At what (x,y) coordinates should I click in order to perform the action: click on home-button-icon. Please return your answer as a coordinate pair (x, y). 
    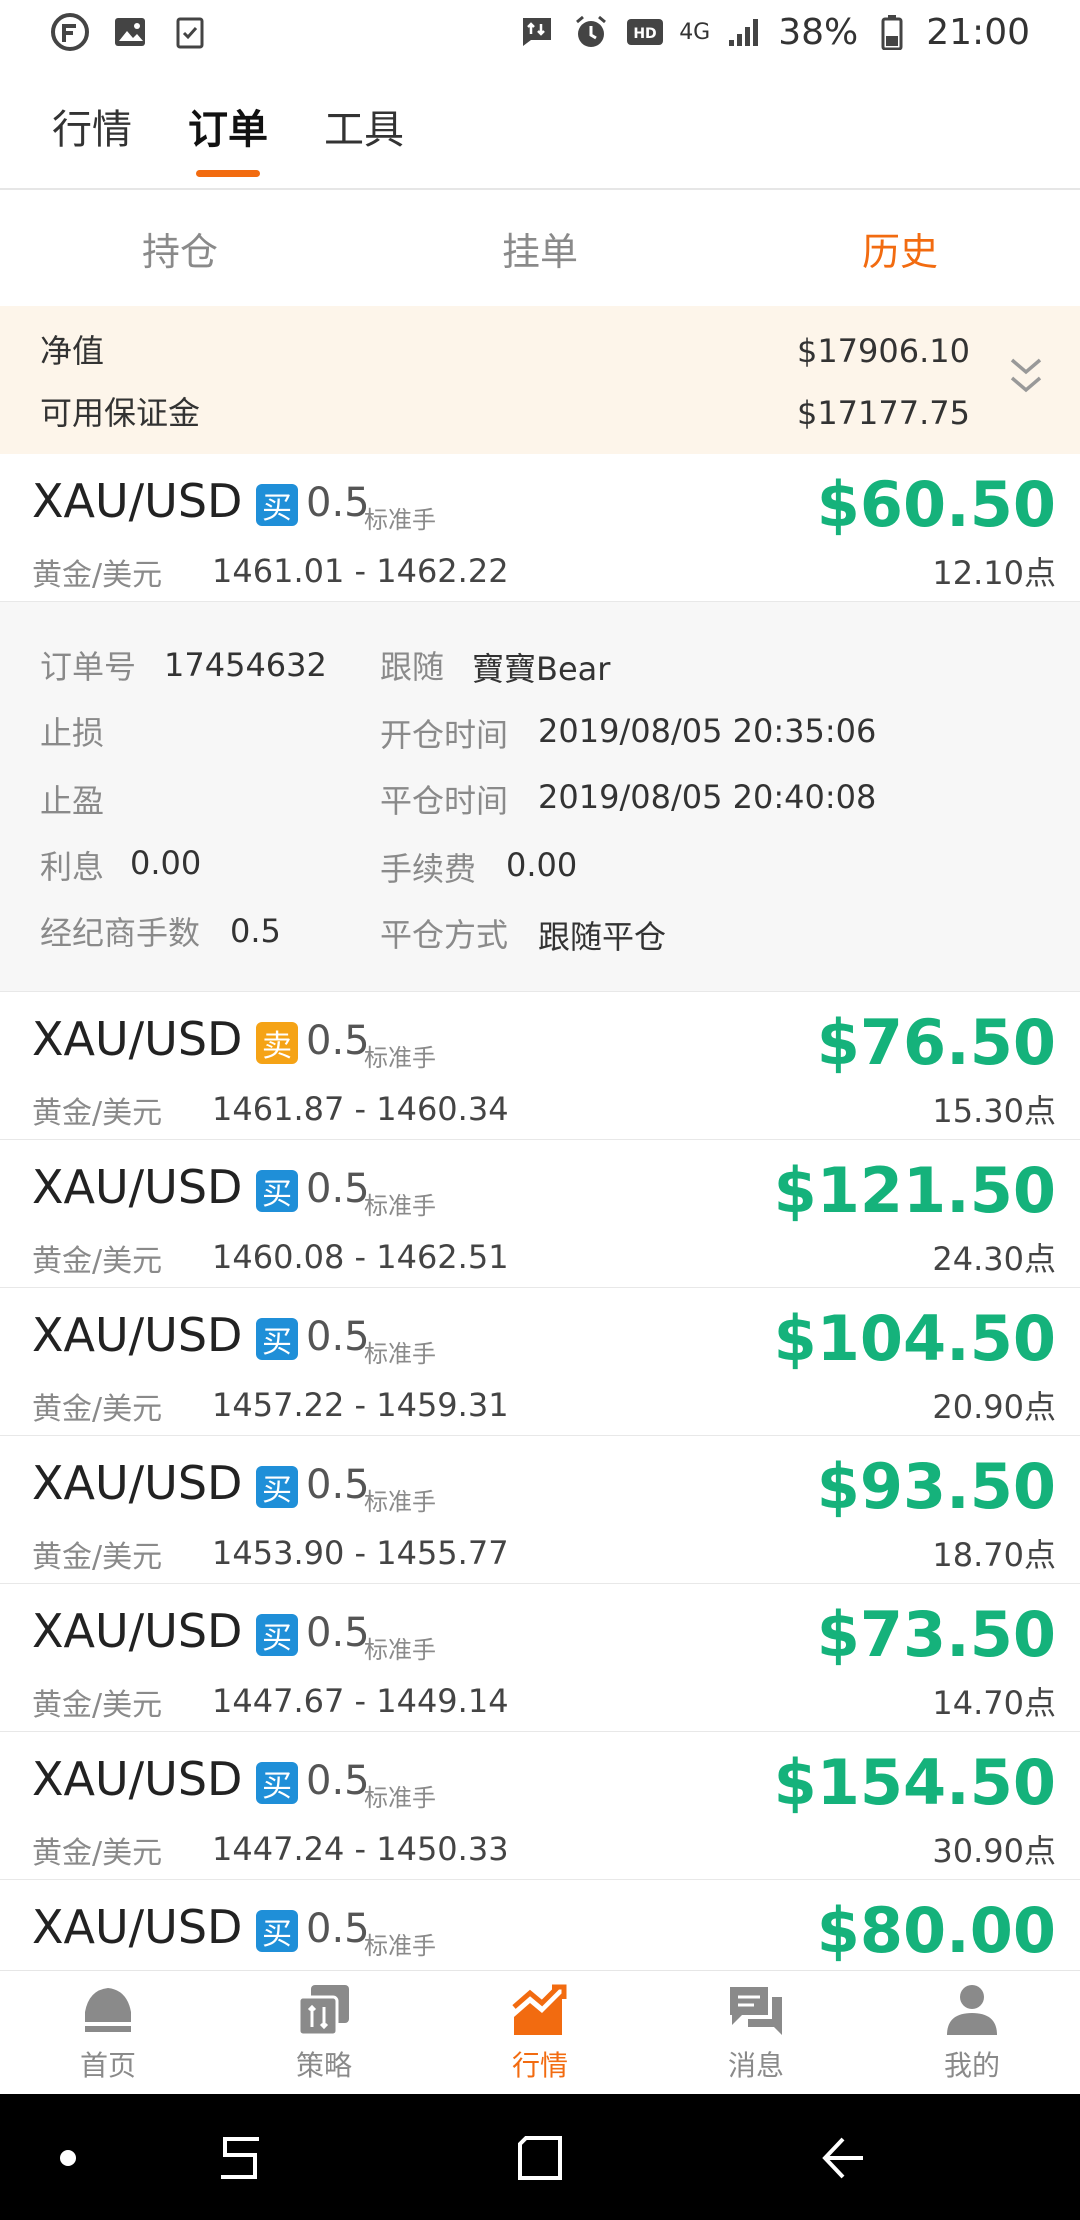
    Looking at the image, I should click on (540, 2158).